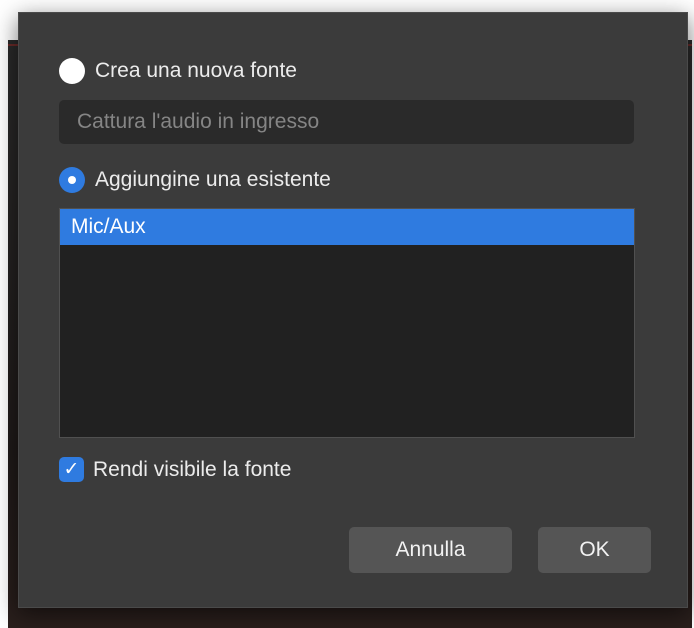  What do you see at coordinates (72, 180) in the screenshot?
I see `add-existing-radio-icon` at bounding box center [72, 180].